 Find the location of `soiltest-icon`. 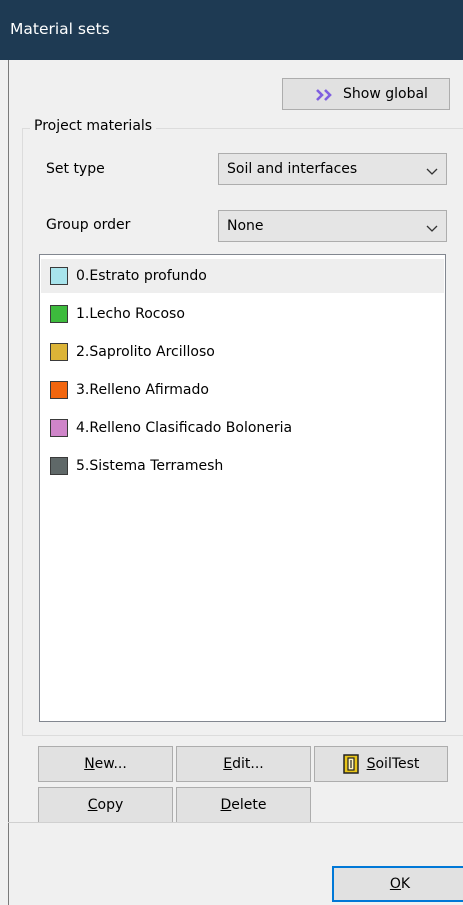

soiltest-icon is located at coordinates (350, 764).